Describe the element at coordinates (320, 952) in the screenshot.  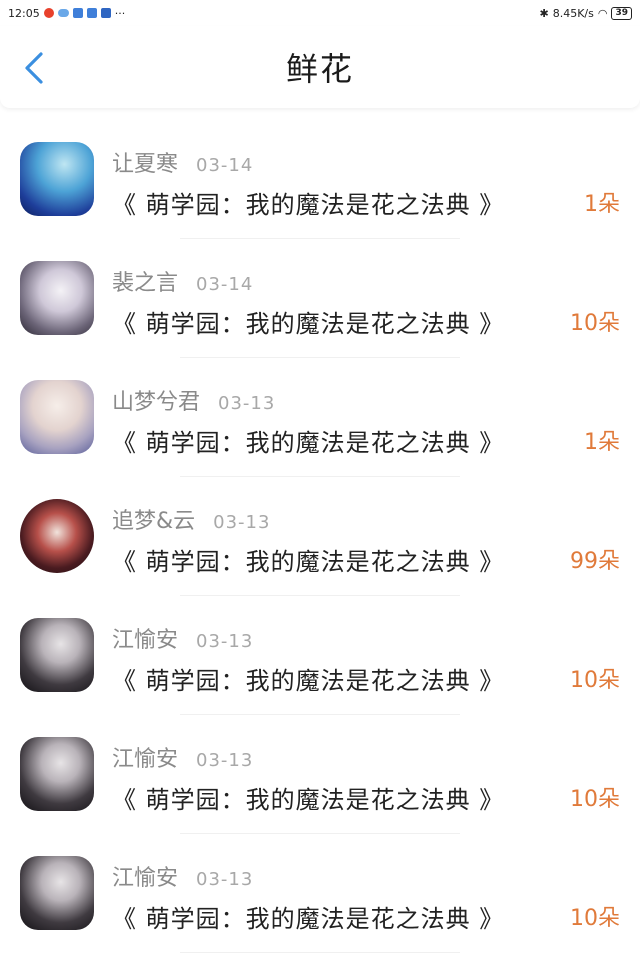
I see `divider` at that location.